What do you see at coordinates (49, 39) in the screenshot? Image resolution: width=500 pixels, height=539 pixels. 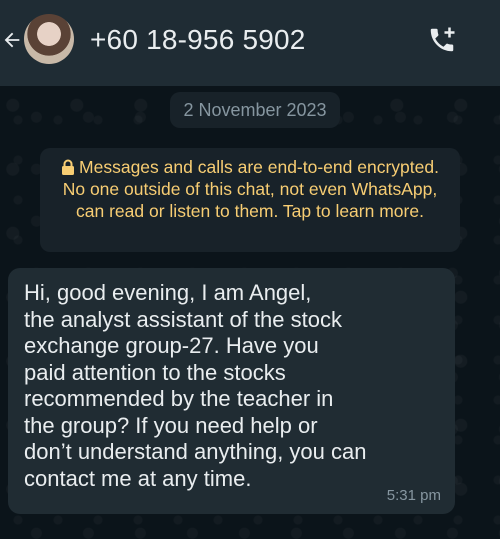 I see `contact-avatar` at bounding box center [49, 39].